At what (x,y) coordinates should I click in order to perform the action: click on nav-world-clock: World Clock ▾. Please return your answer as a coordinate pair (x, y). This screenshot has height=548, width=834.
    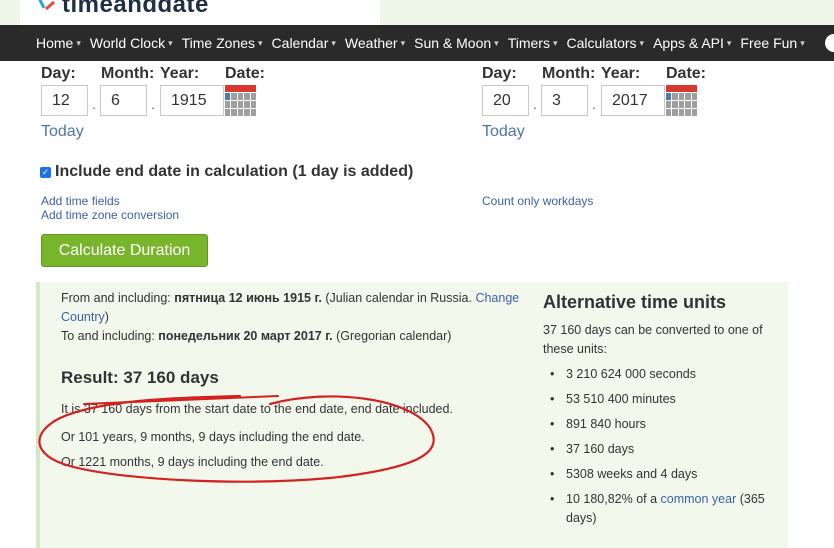
    Looking at the image, I should click on (131, 43).